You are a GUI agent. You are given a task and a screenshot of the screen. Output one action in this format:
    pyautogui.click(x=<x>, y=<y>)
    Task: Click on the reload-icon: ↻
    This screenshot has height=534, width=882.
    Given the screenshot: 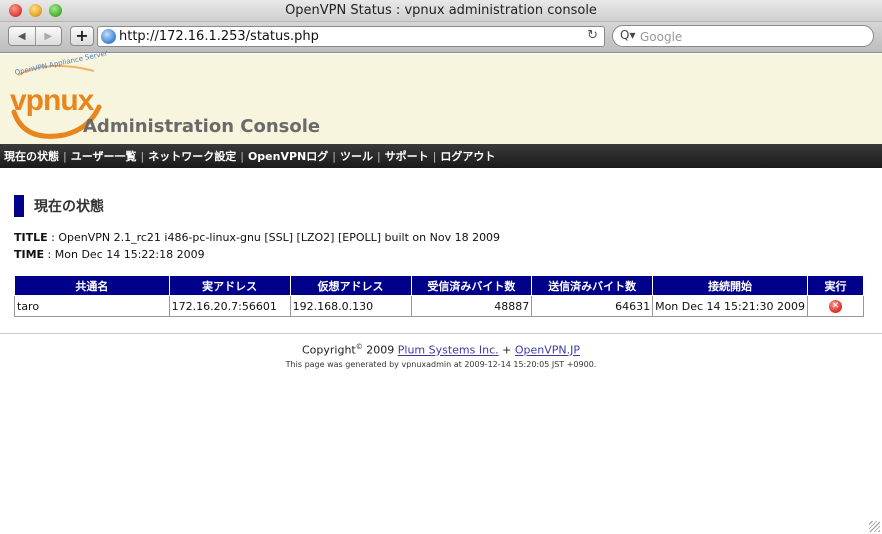 What is the action you would take?
    pyautogui.click(x=592, y=35)
    